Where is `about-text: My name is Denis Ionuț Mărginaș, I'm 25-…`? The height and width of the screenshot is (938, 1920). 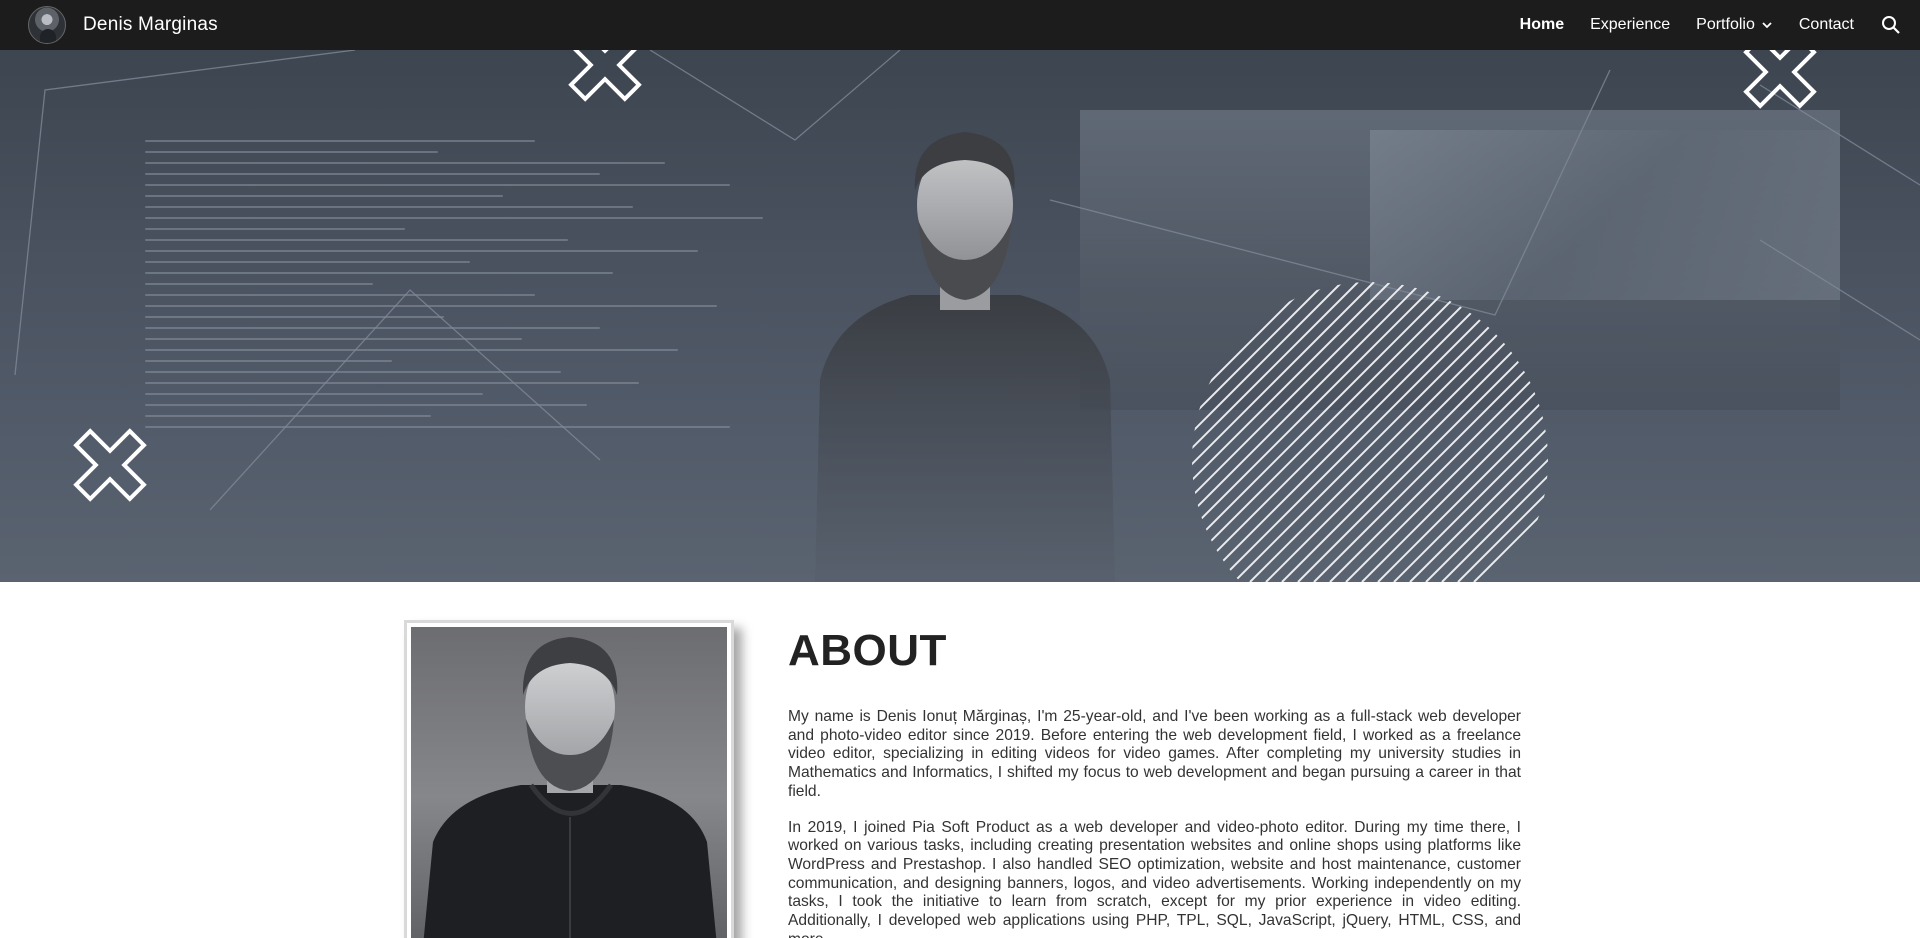
about-text: My name is Denis Ionuț Mărginaș, I'm 25-… is located at coordinates (1154, 823).